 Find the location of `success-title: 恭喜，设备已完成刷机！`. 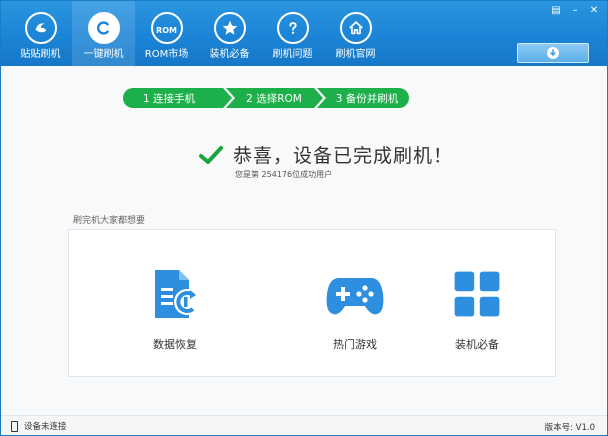

success-title: 恭喜，设备已完成刷机！ is located at coordinates (343, 156).